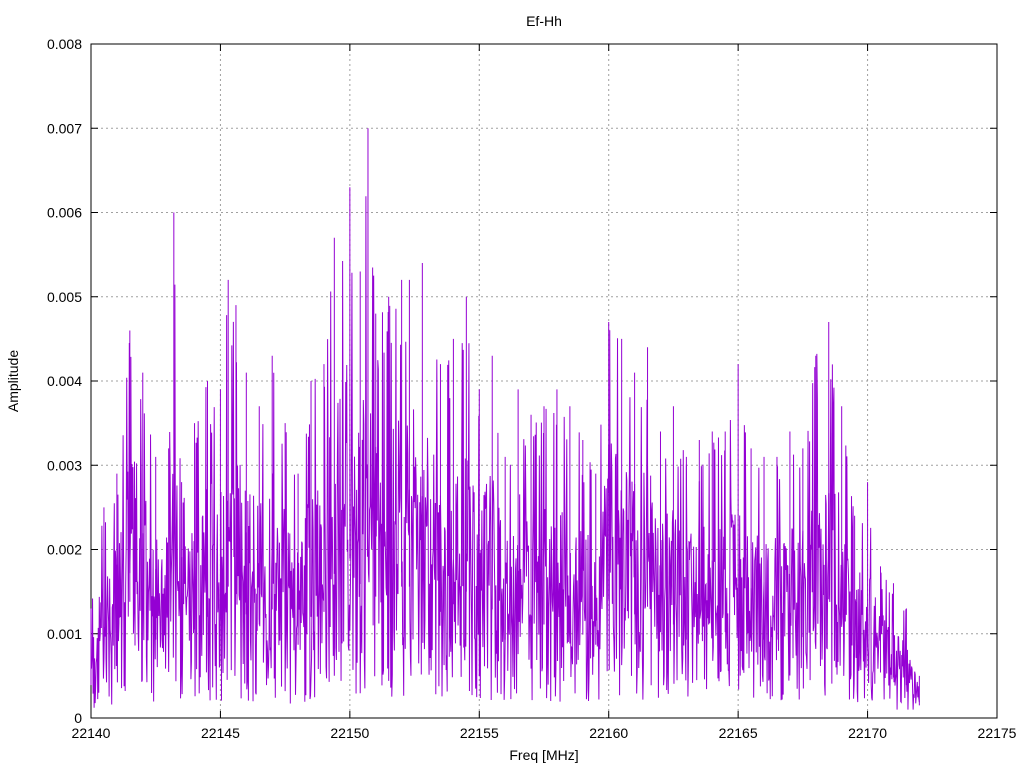 This screenshot has width=1024, height=768. I want to click on x-tick-label: 22150, so click(349, 733).